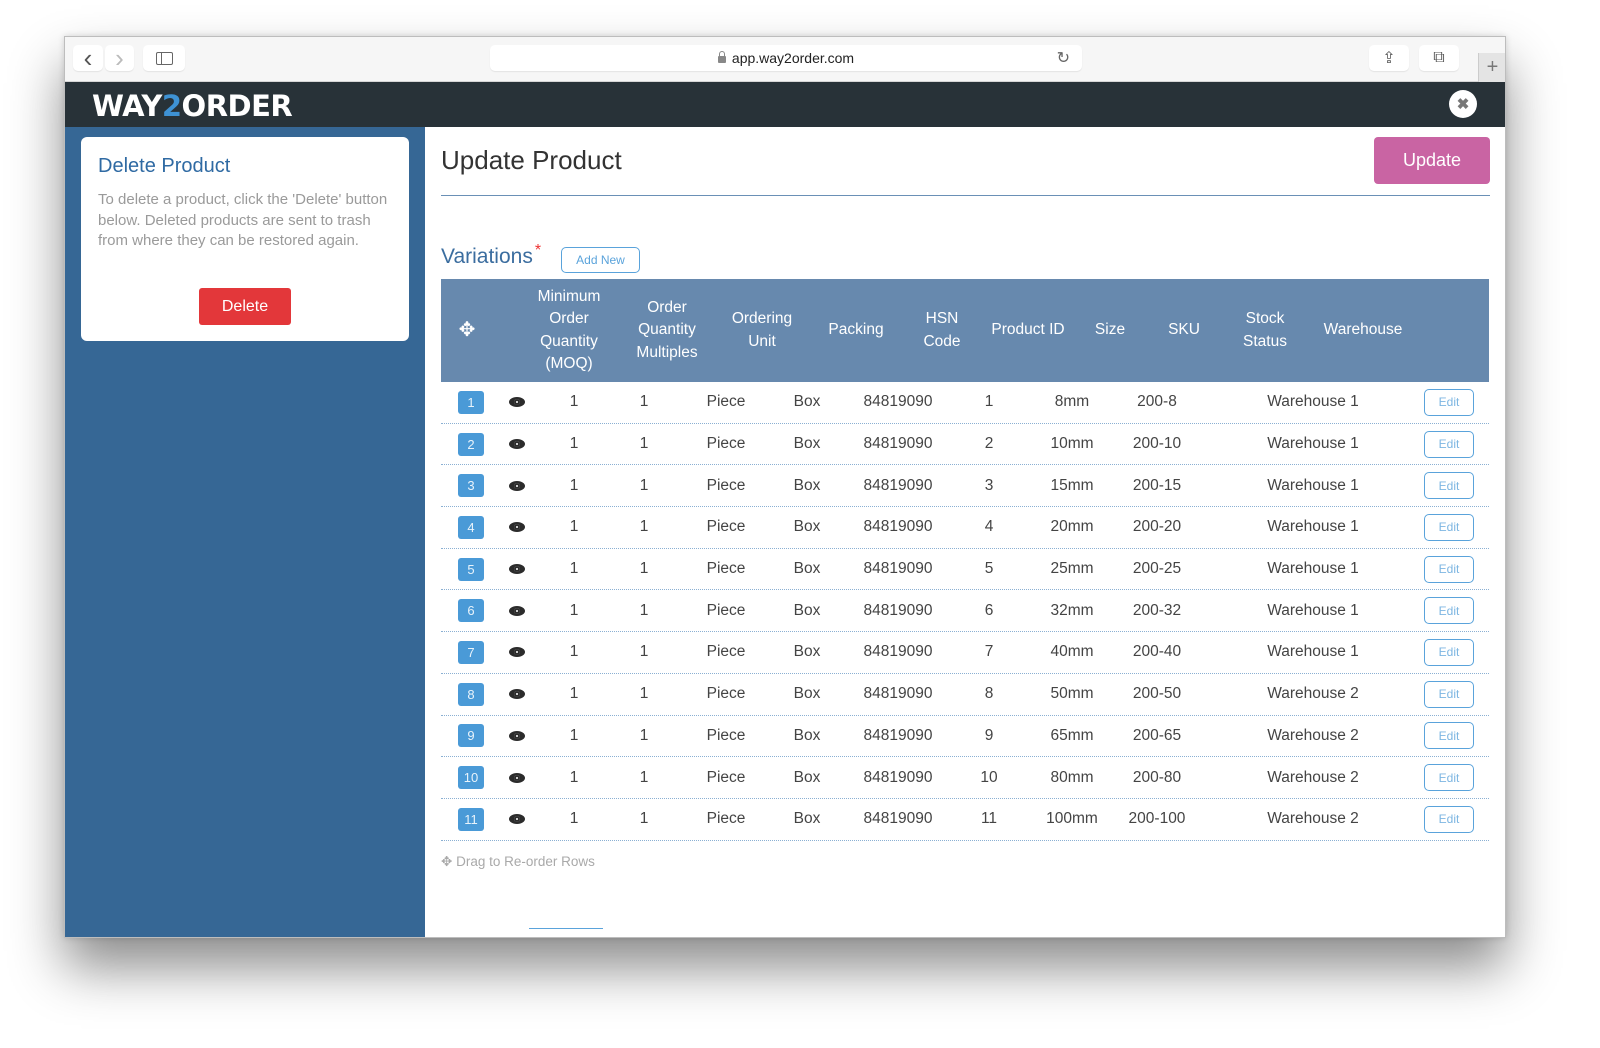  I want to click on cell-index: 7, so click(471, 652).